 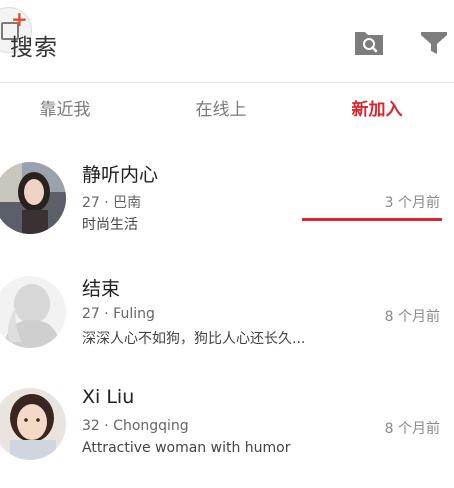 What do you see at coordinates (120, 175) in the screenshot?
I see `user-name: 静听内心` at bounding box center [120, 175].